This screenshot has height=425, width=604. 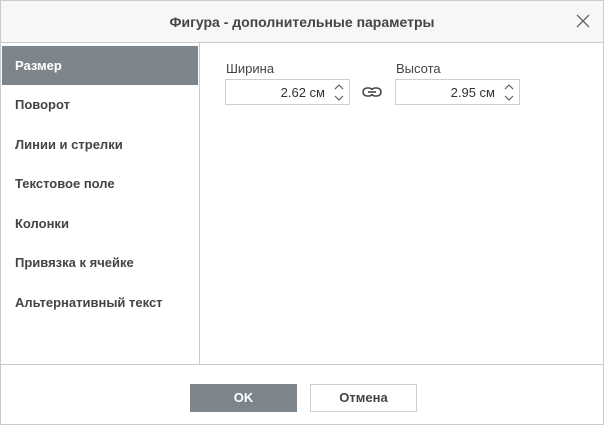 I want to click on height-spinner: 2.95 см, so click(x=457, y=92).